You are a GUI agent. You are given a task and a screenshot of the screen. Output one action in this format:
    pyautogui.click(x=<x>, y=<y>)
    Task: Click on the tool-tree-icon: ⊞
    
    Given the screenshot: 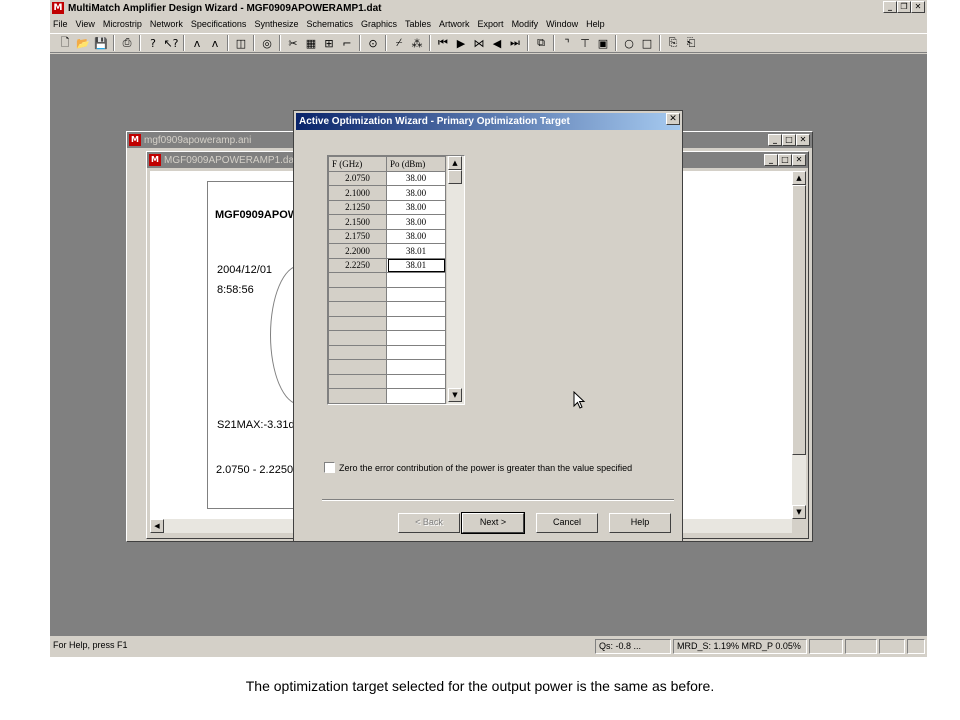 What is the action you would take?
    pyautogui.click(x=329, y=43)
    